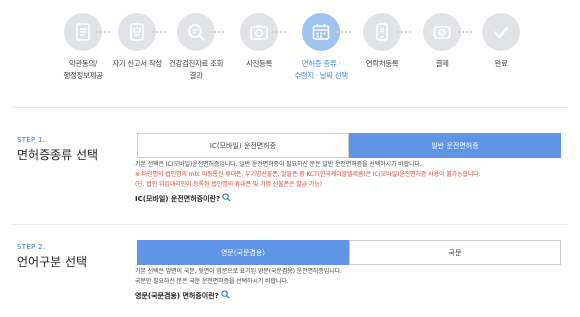 This screenshot has width=580, height=317. What do you see at coordinates (212, 281) in the screenshot?
I see `step2-description-note: 국문만 필요하신 분은 국문 운전면허증을 선택하시기 바랍니다.` at bounding box center [212, 281].